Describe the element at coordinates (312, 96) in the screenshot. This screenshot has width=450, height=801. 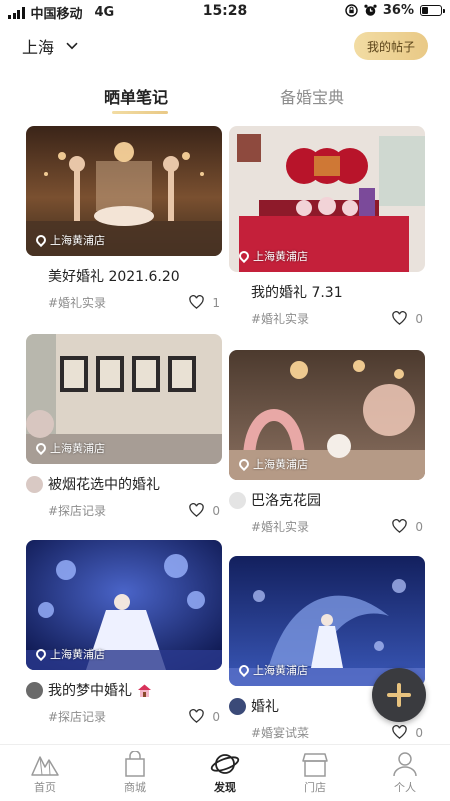
I see `tab-wedding-guide: 备婚宝典` at that location.